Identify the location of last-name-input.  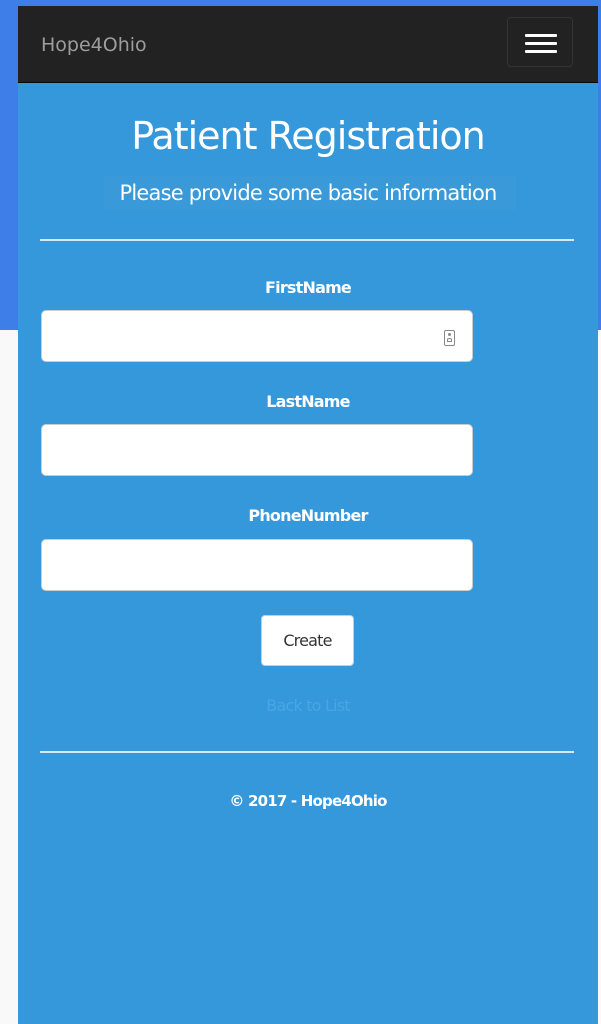
(257, 450).